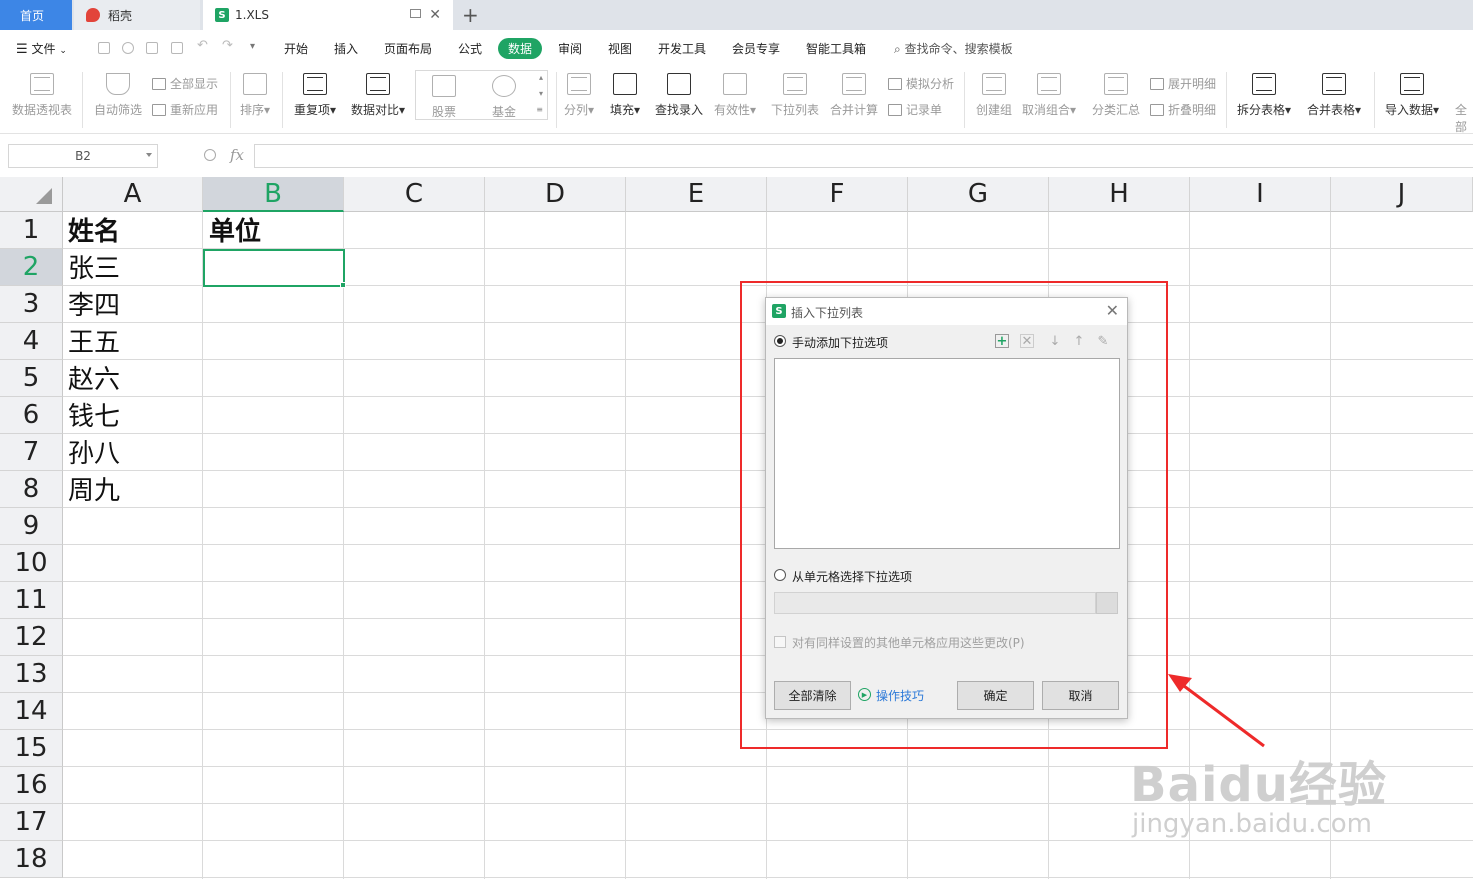  Describe the element at coordinates (315, 95) in the screenshot. I see `duplicates-button: 重复项▾` at that location.